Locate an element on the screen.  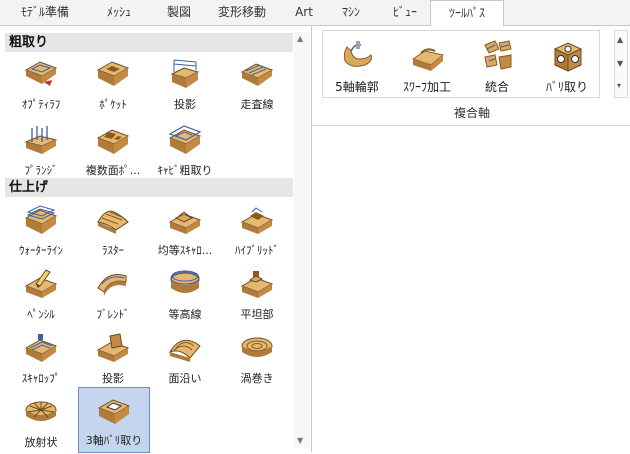
5axis-contour-label: 5軸輪郭 is located at coordinates (357, 87).